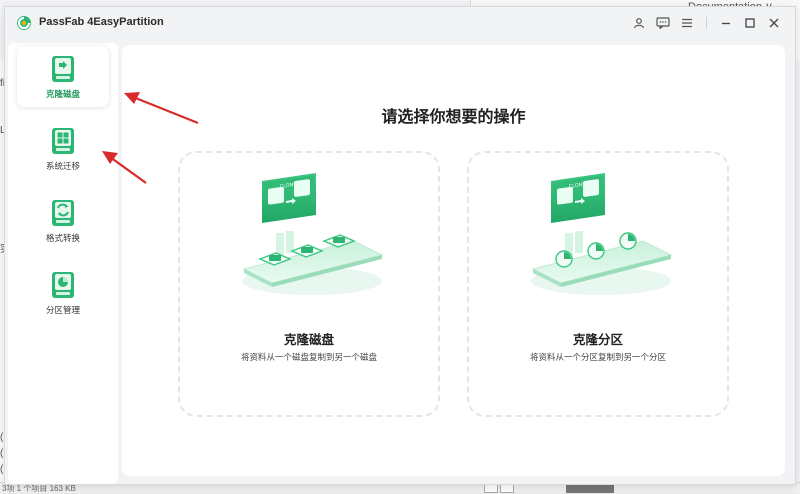  Describe the element at coordinates (62, 238) in the screenshot. I see `sidebar-item-label: 格式转换` at that location.